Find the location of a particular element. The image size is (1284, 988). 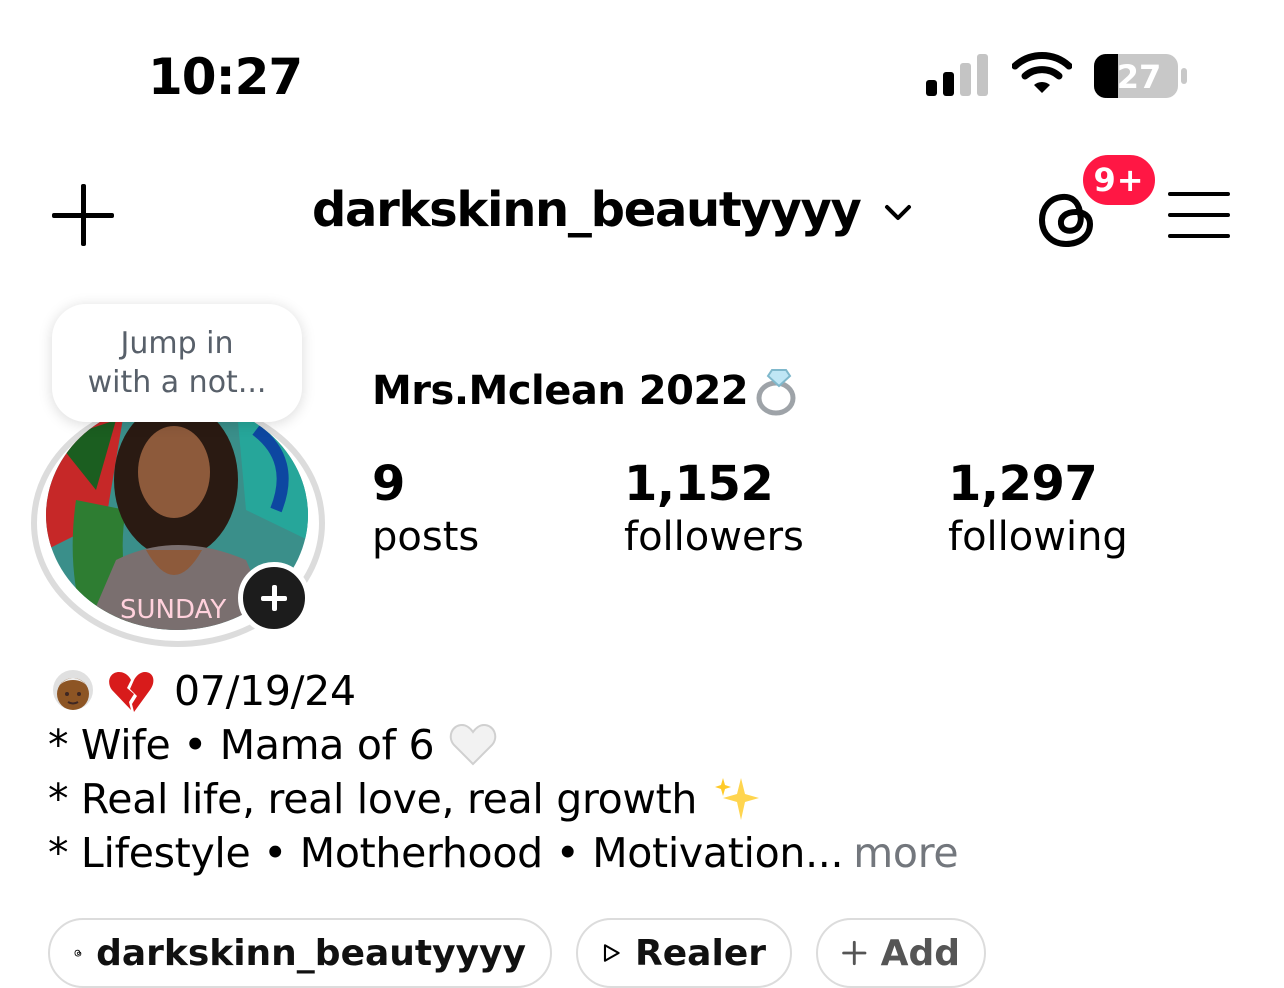

account-switcher: darkskinn_beautyyyy is located at coordinates (613, 210).